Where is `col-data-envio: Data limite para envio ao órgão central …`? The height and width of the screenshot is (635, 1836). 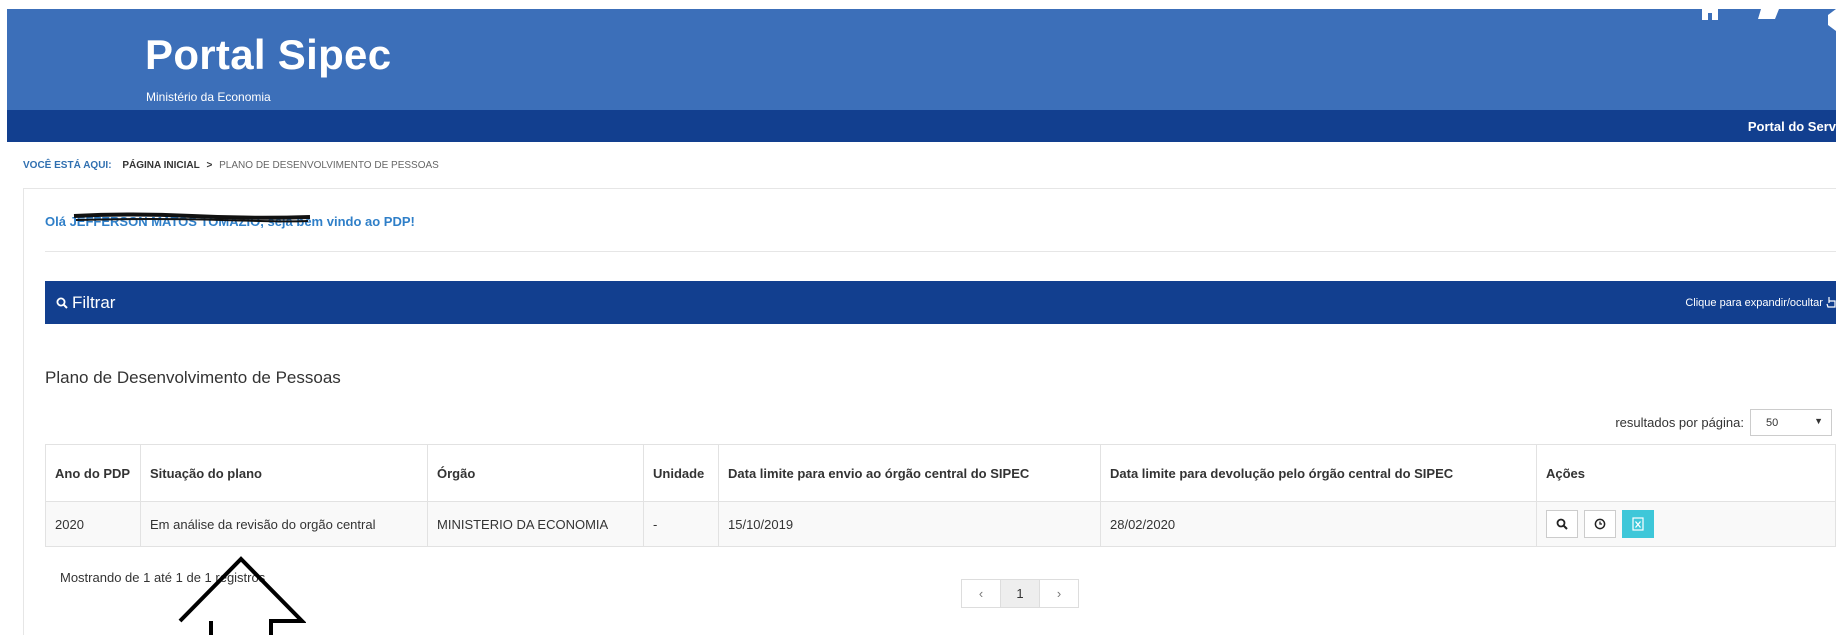
col-data-envio: Data limite para envio ao órgão central … is located at coordinates (909, 473).